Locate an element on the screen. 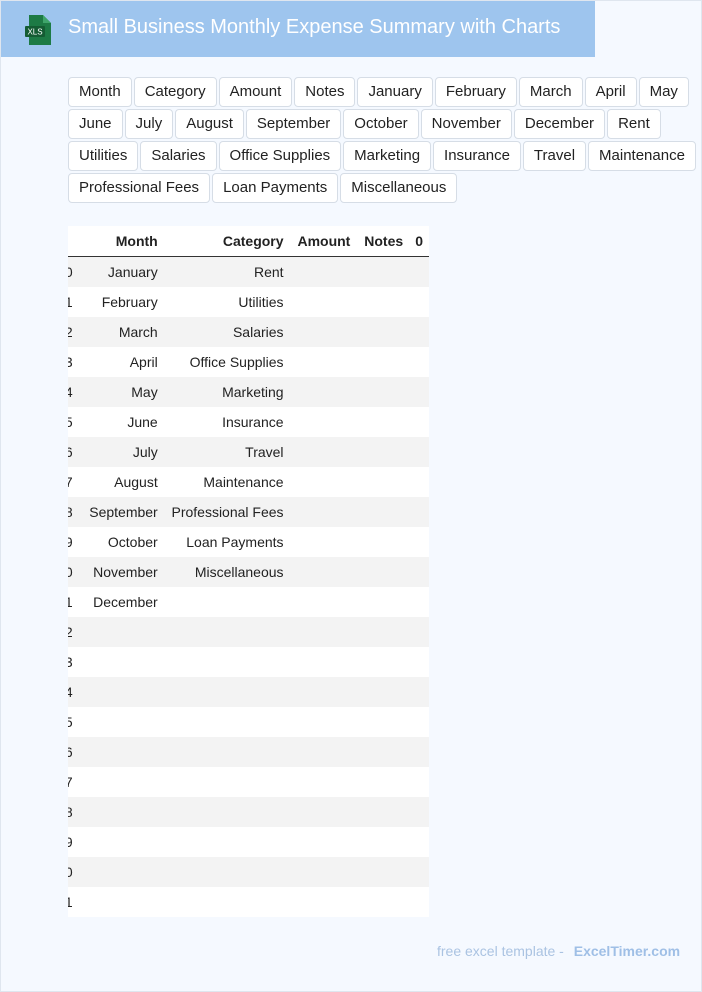 The image size is (702, 992). filter-chip: Category is located at coordinates (175, 92).